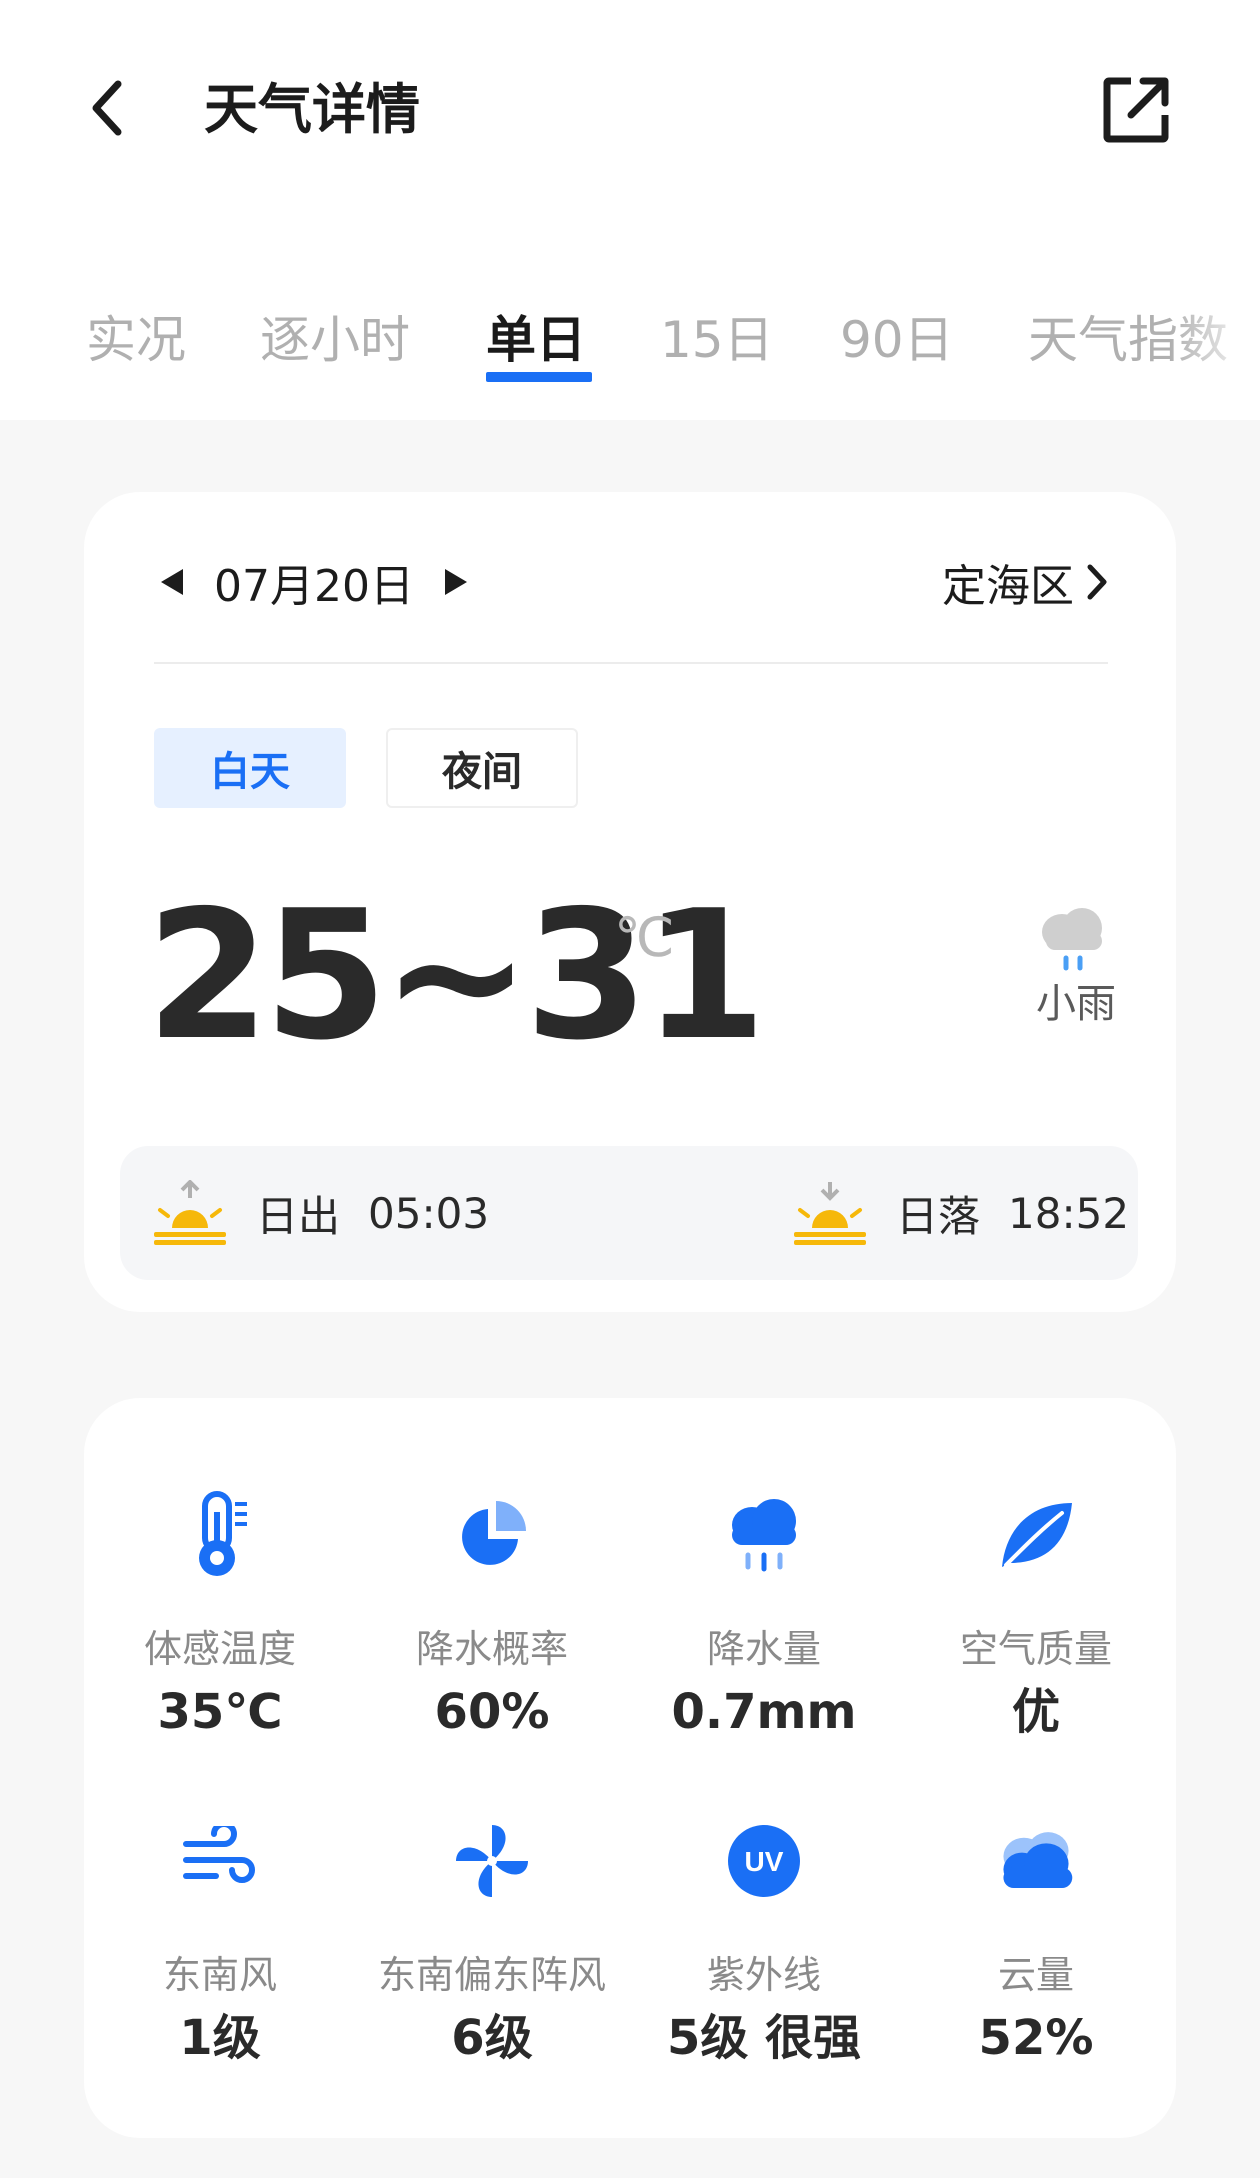  I want to click on metric-wind: 东南风 1级, so click(220, 1966).